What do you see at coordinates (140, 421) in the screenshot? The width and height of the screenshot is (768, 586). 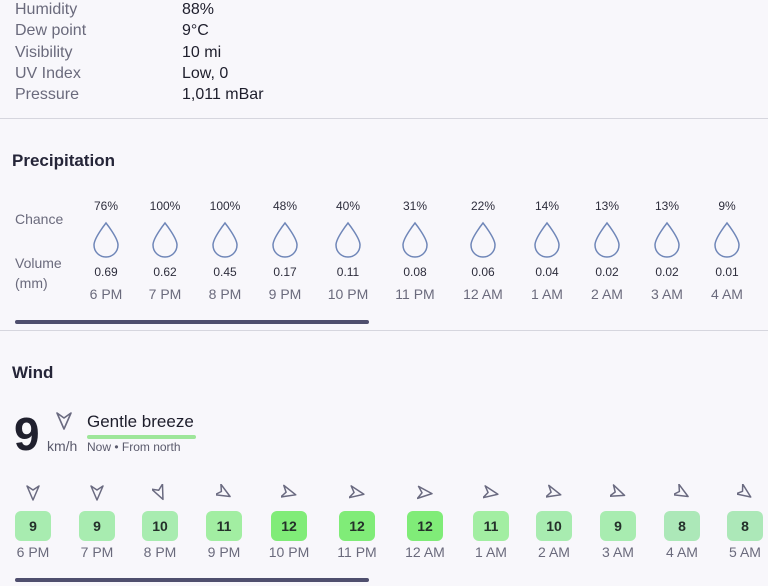 I see `wind-description: Gentle breeze` at bounding box center [140, 421].